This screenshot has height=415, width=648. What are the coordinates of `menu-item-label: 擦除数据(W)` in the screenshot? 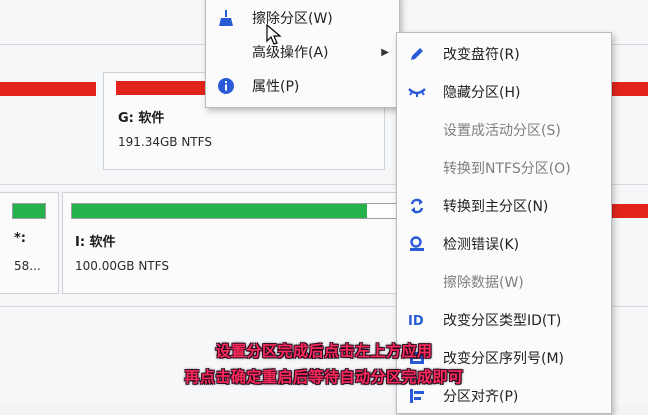 It's located at (483, 283).